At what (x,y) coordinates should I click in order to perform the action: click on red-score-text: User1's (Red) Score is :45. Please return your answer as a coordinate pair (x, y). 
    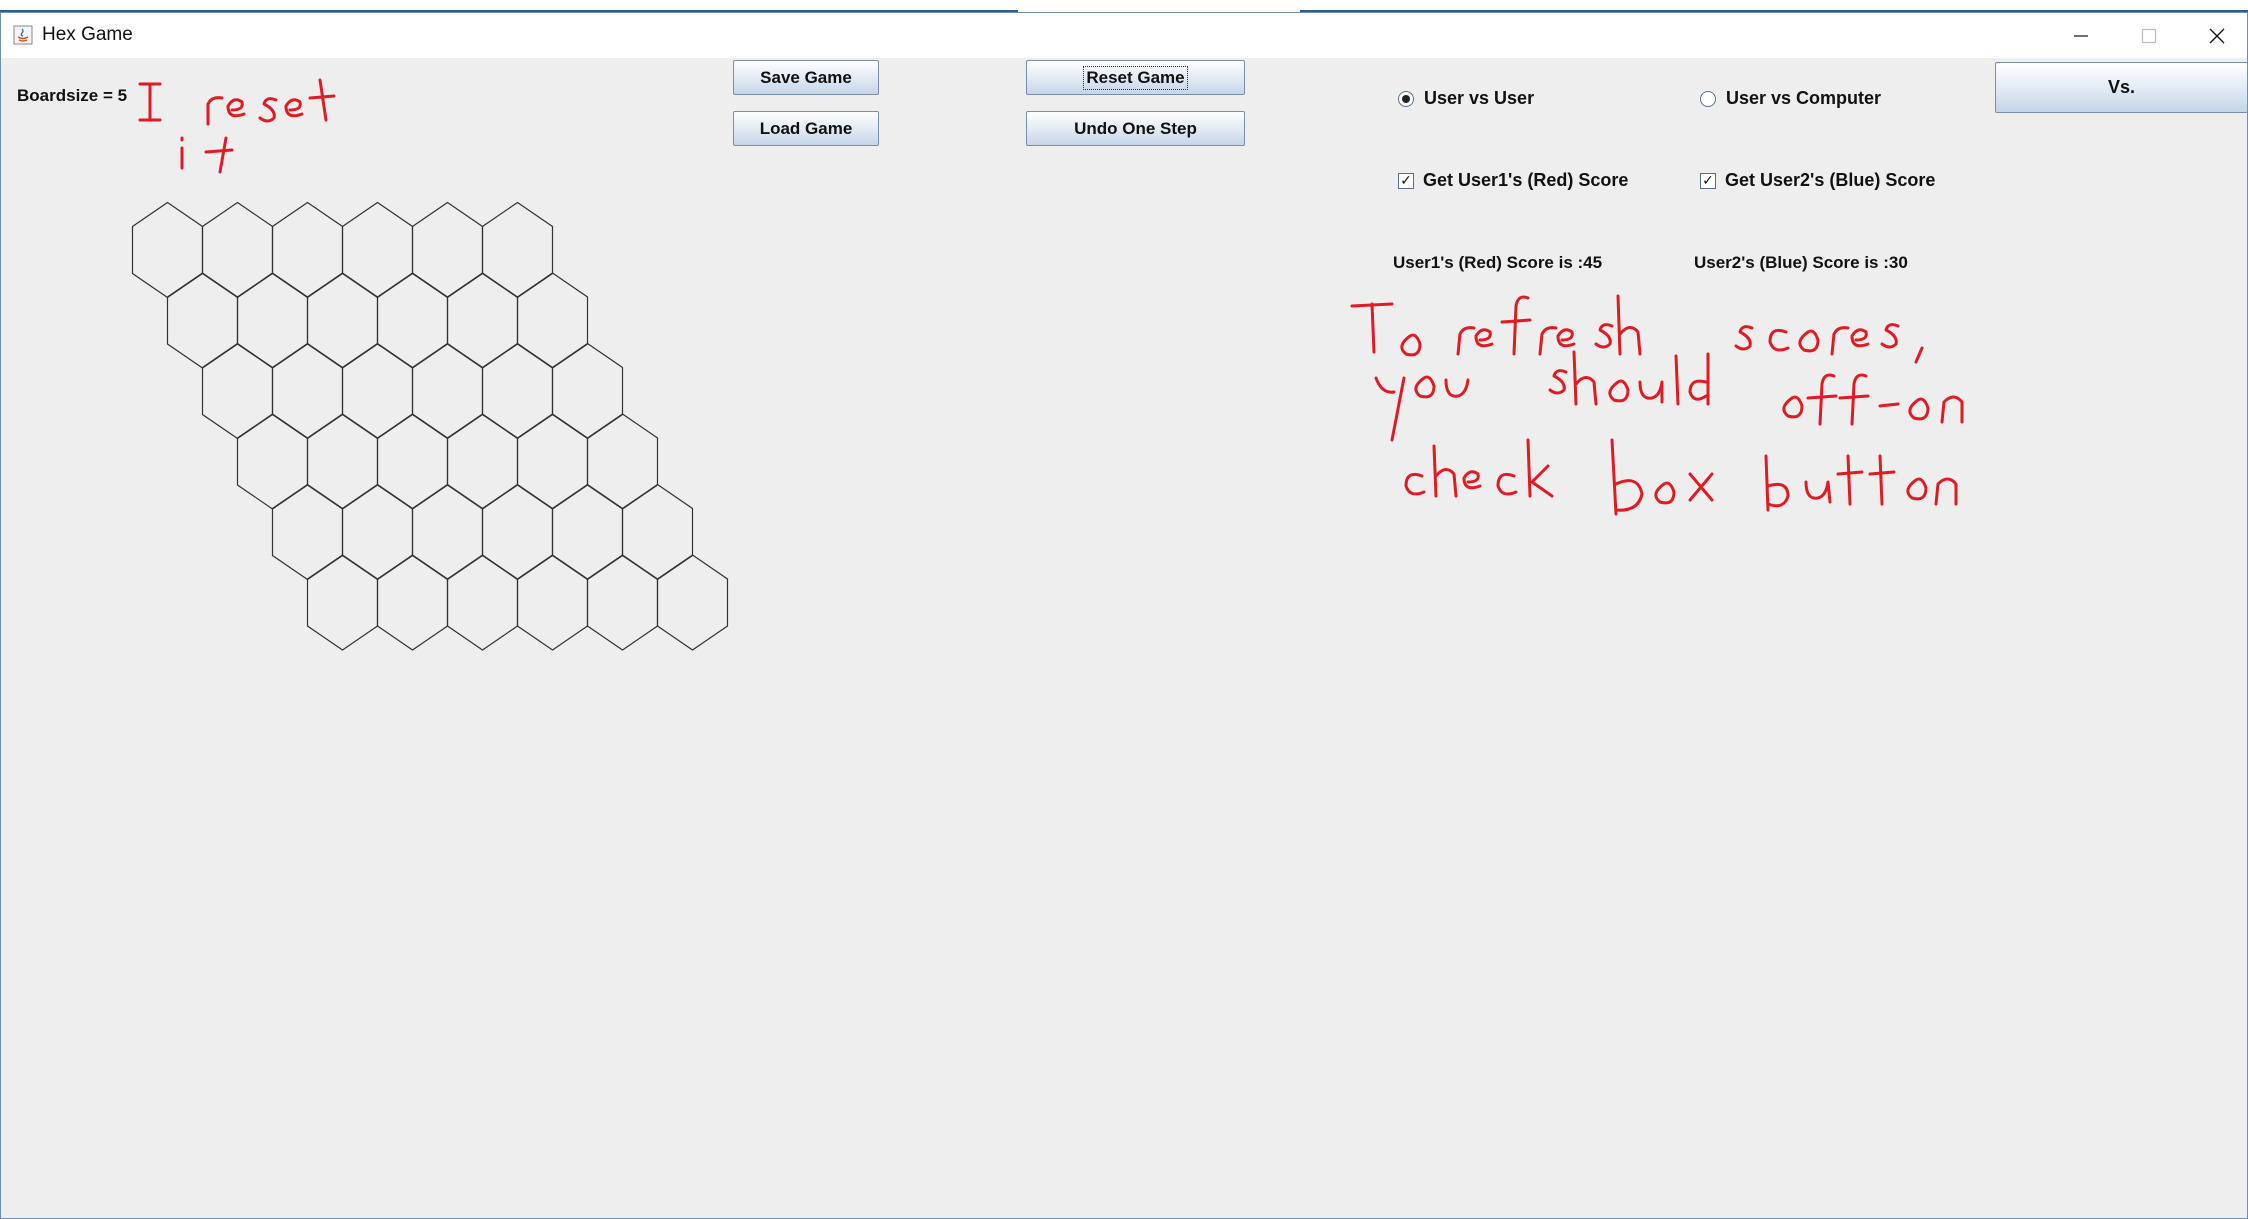
    Looking at the image, I should click on (1498, 262).